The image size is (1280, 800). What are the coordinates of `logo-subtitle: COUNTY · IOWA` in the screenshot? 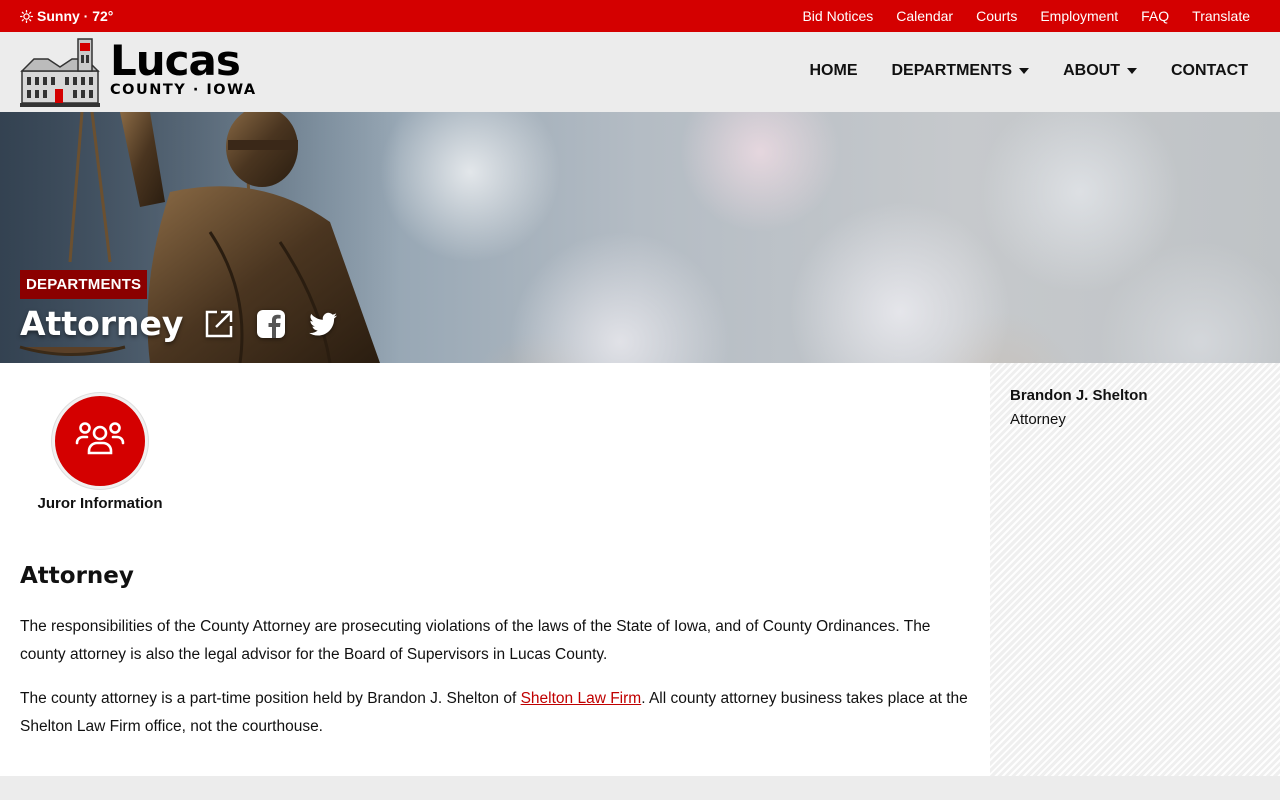 It's located at (183, 90).